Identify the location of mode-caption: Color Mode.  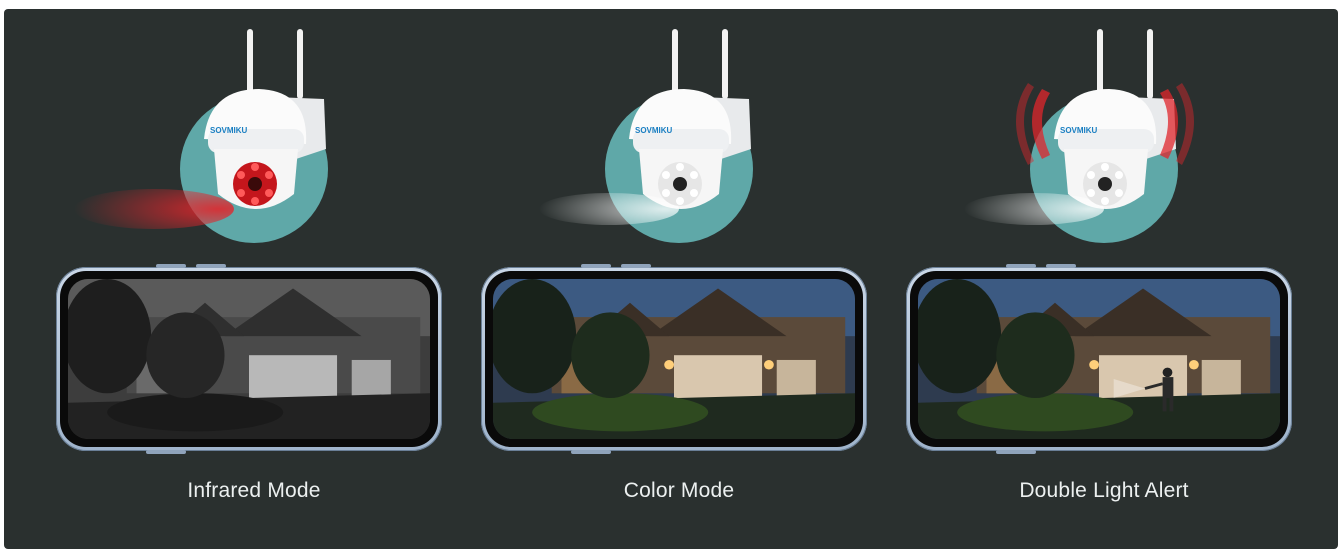
(679, 490).